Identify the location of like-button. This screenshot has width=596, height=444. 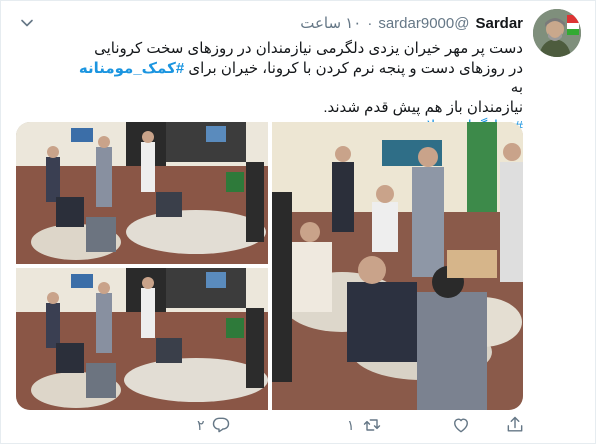
(458, 425).